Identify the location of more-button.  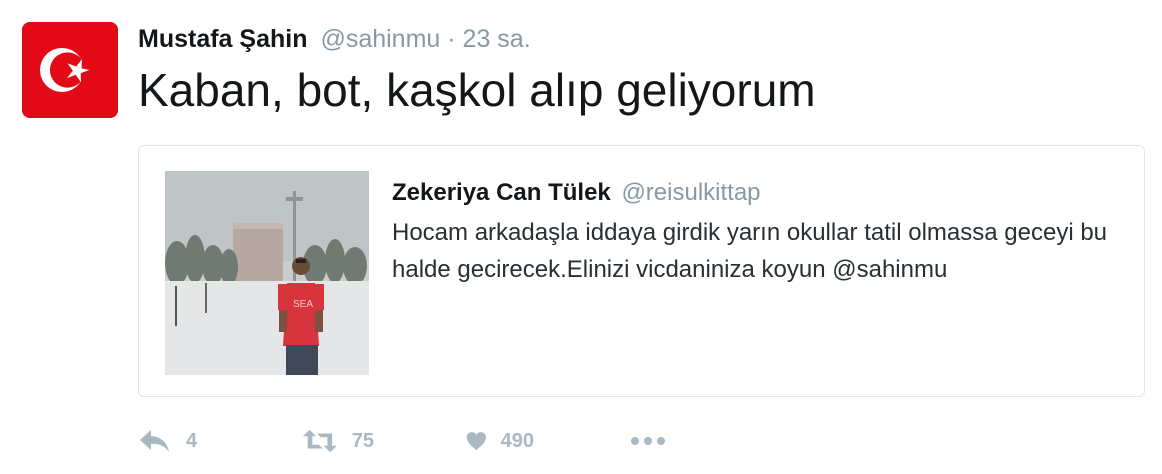
(648, 441).